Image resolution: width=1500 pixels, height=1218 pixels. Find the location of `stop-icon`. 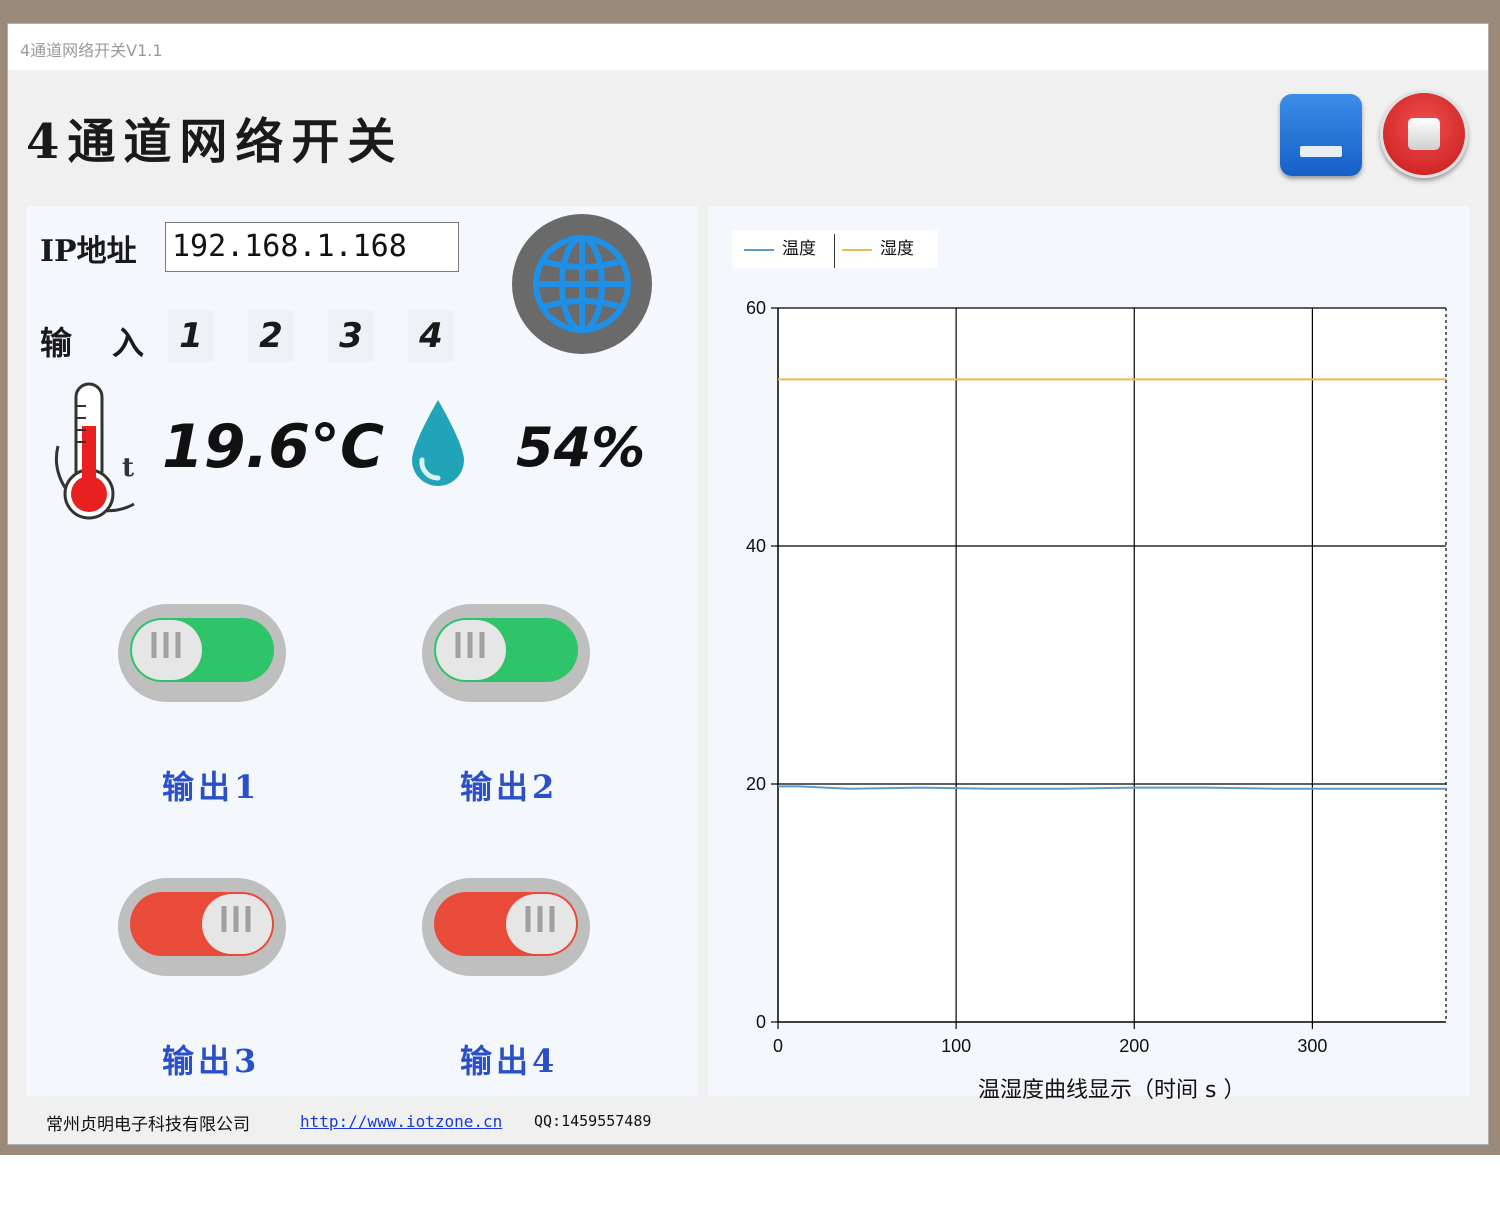

stop-icon is located at coordinates (1424, 134).